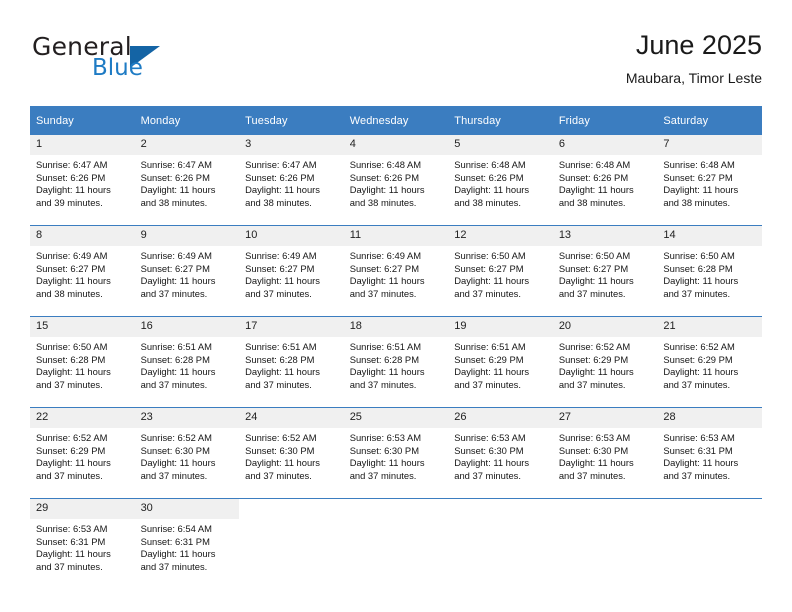 This screenshot has width=792, height=612. What do you see at coordinates (699, 255) in the screenshot?
I see `sunrise-time: Sunrise: 6:50 AM` at bounding box center [699, 255].